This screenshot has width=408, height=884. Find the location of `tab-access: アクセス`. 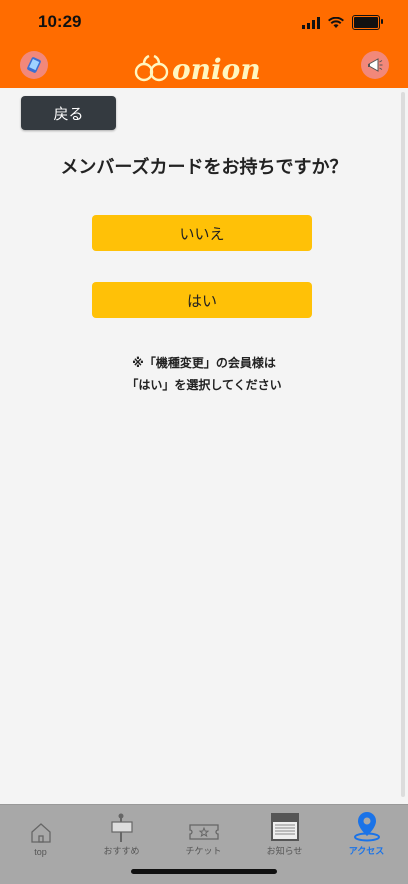

tab-access: アクセス is located at coordinates (366, 831).